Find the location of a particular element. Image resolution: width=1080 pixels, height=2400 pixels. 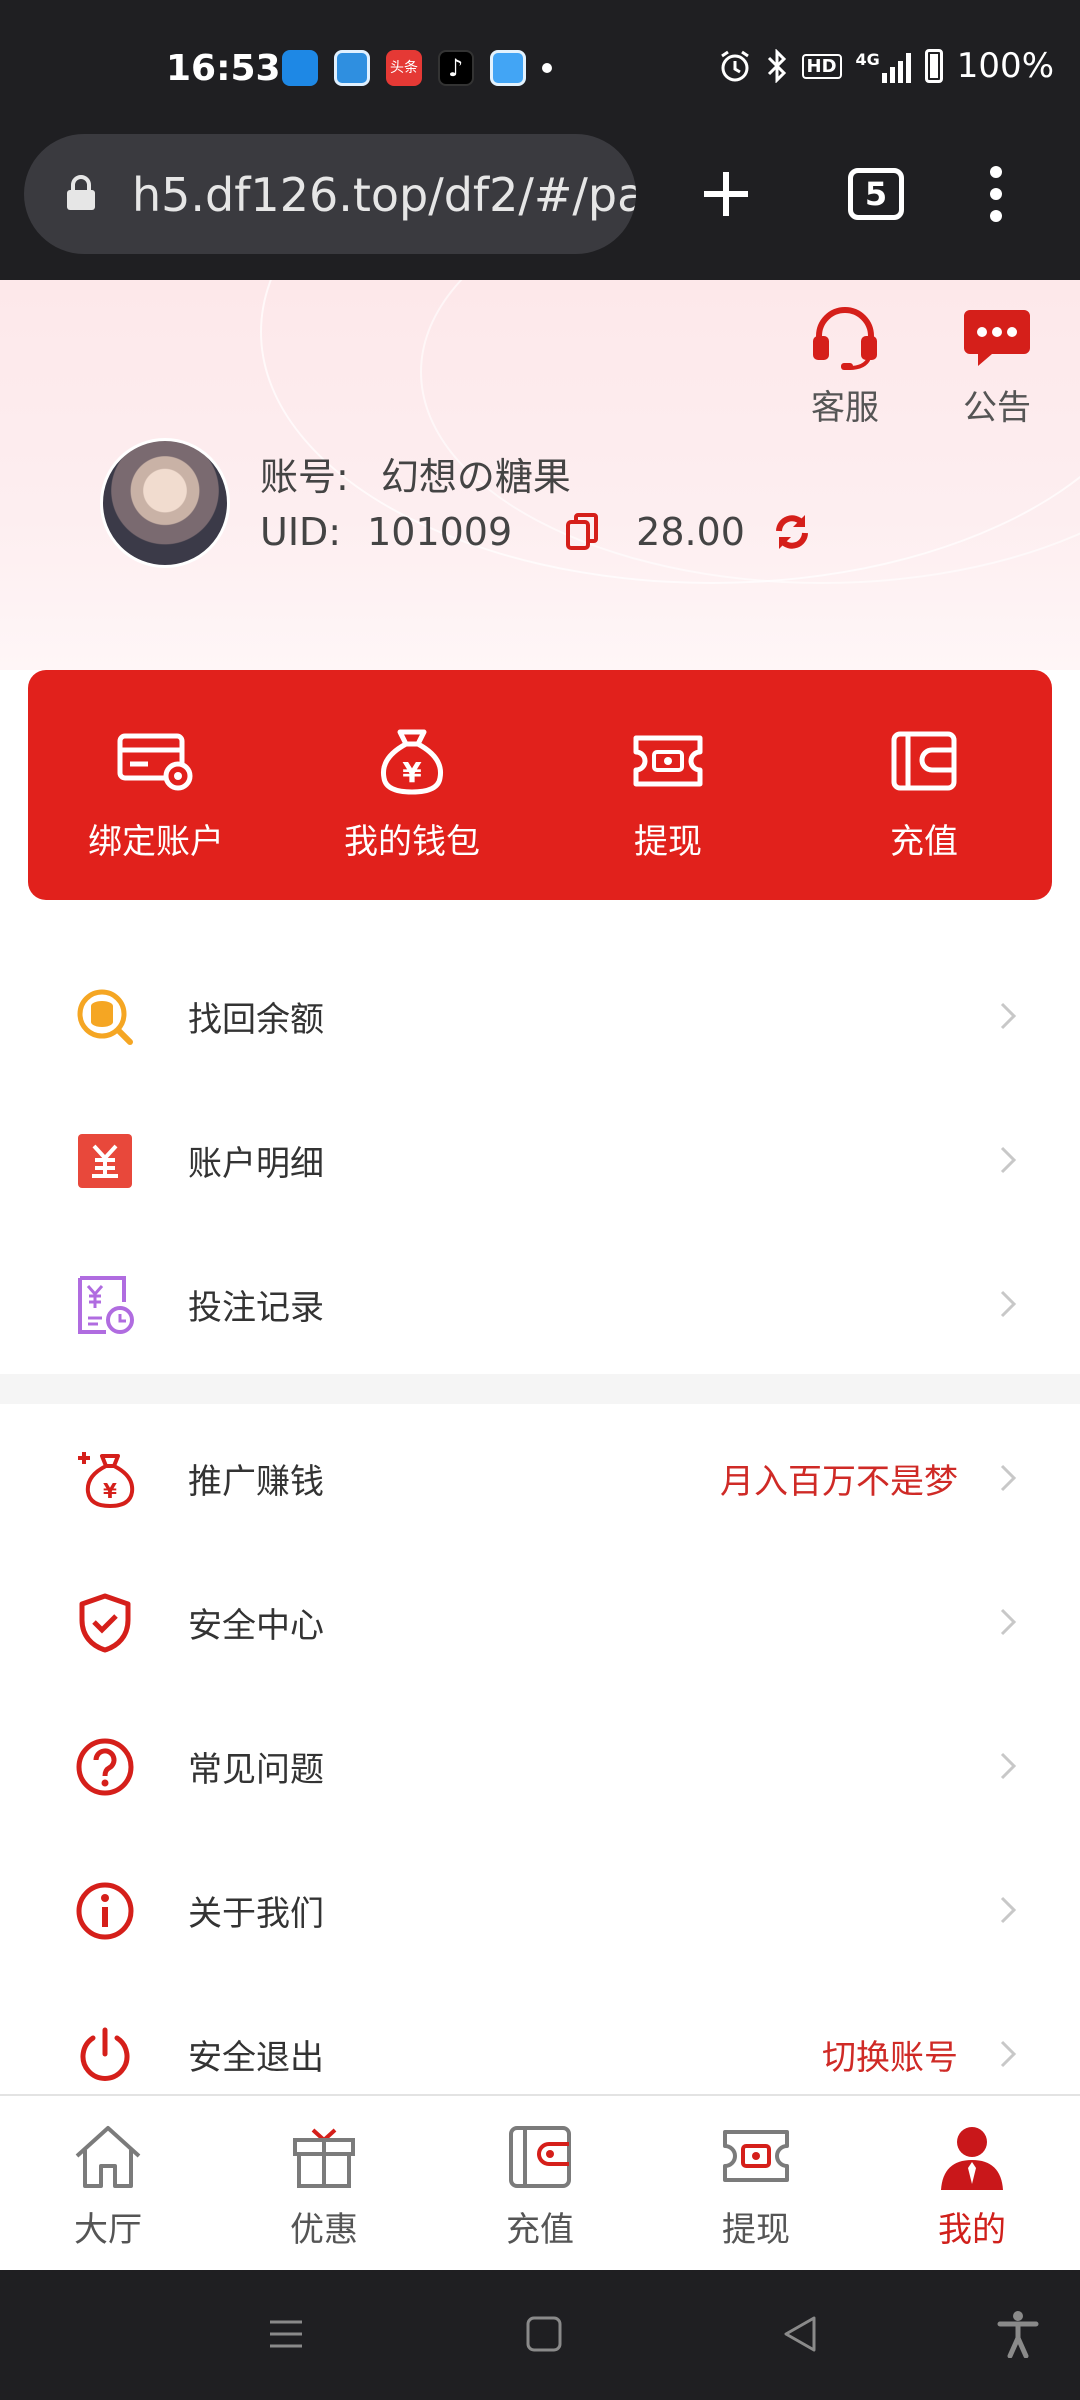

account-label: 账号: is located at coordinates (304, 477).